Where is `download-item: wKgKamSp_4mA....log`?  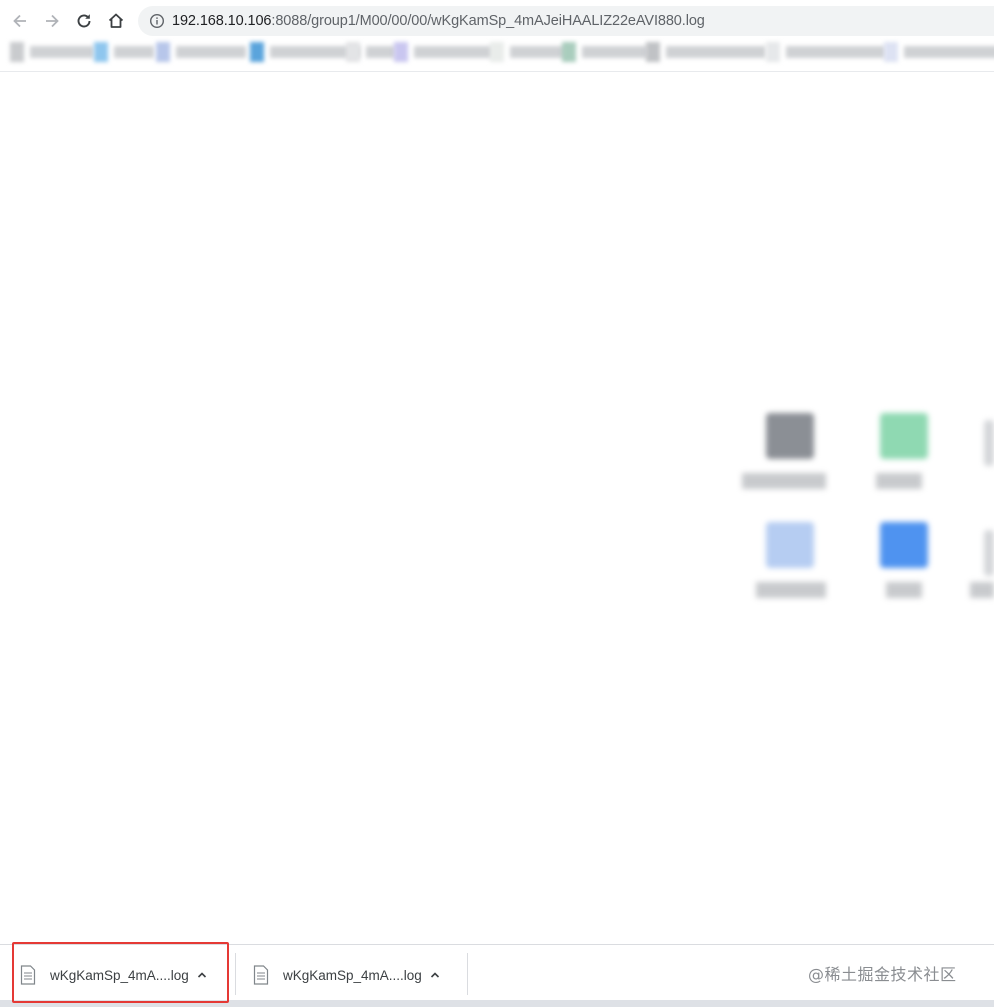 download-item: wKgKamSp_4mA....log is located at coordinates (345, 975).